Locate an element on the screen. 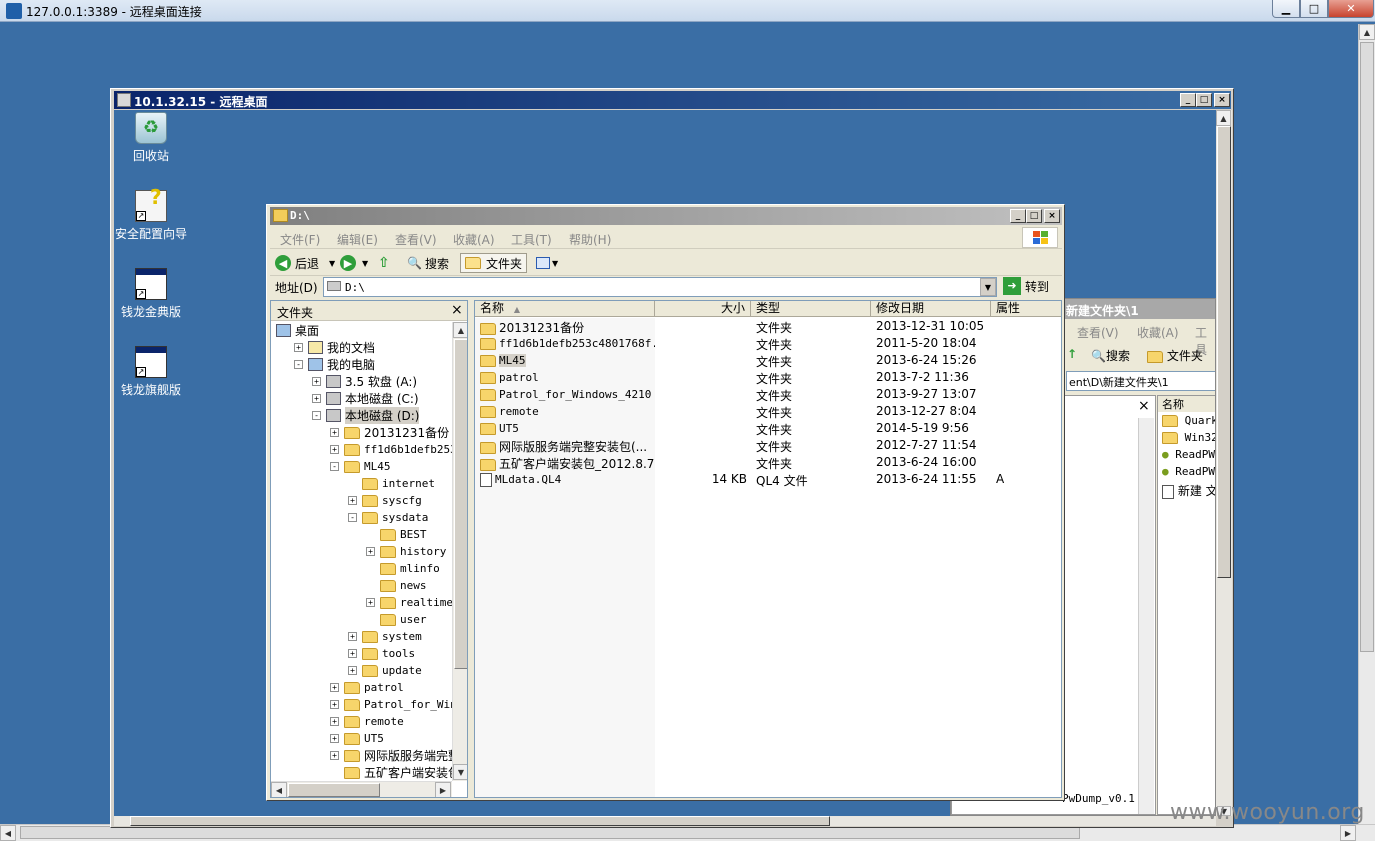 The height and width of the screenshot is (841, 1375). menu-edit: 编辑(E) is located at coordinates (357, 239).